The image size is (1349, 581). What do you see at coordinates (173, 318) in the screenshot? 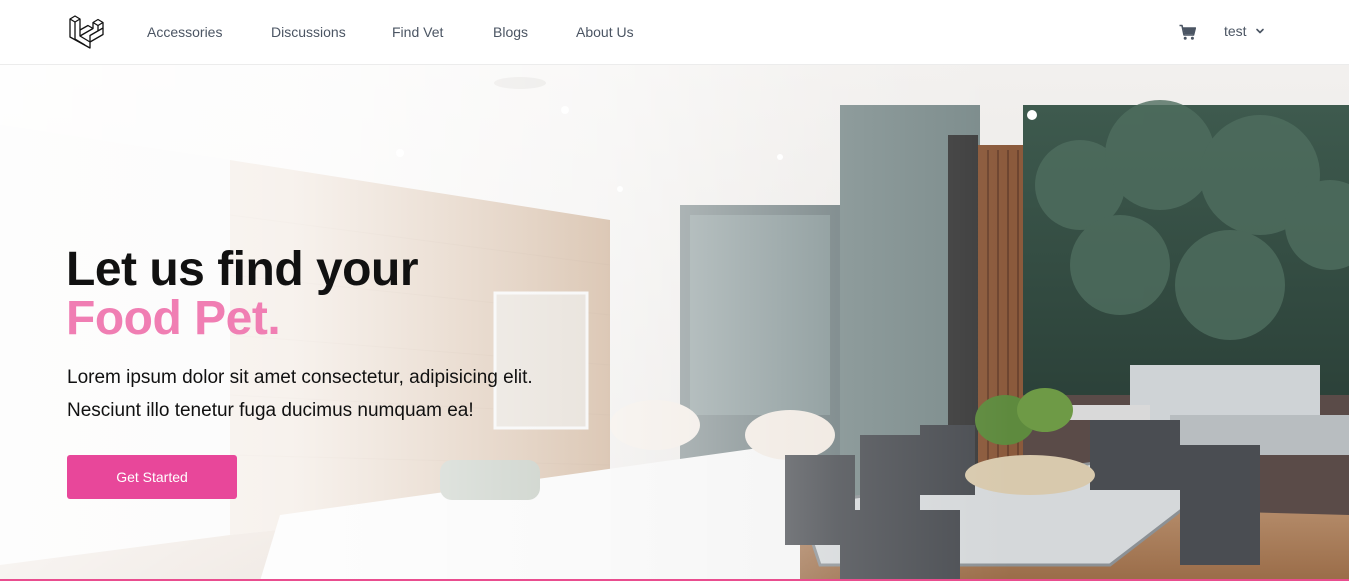
I see `hero-title-highlight: Food Pet.` at bounding box center [173, 318].